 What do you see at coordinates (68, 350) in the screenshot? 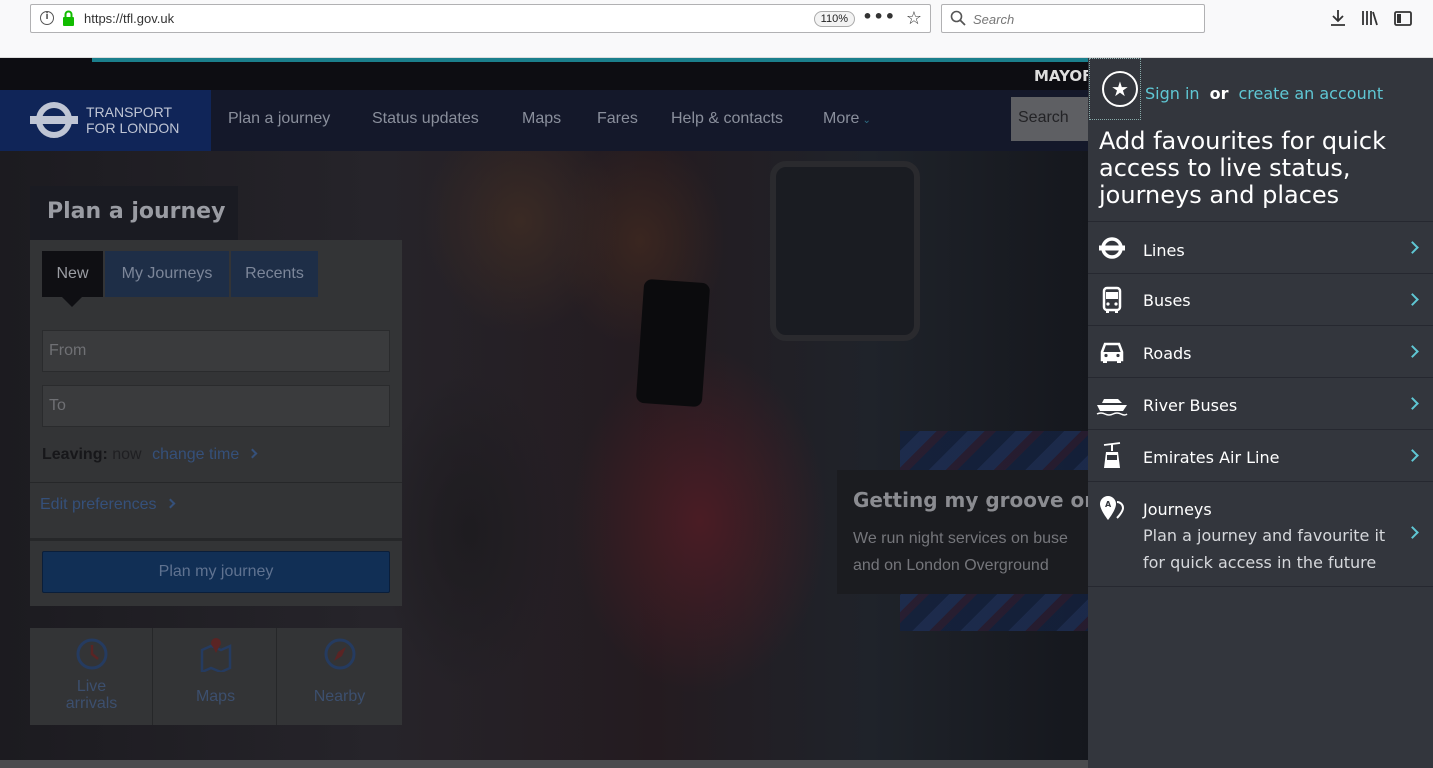
I see `from-placeholder: From` at bounding box center [68, 350].